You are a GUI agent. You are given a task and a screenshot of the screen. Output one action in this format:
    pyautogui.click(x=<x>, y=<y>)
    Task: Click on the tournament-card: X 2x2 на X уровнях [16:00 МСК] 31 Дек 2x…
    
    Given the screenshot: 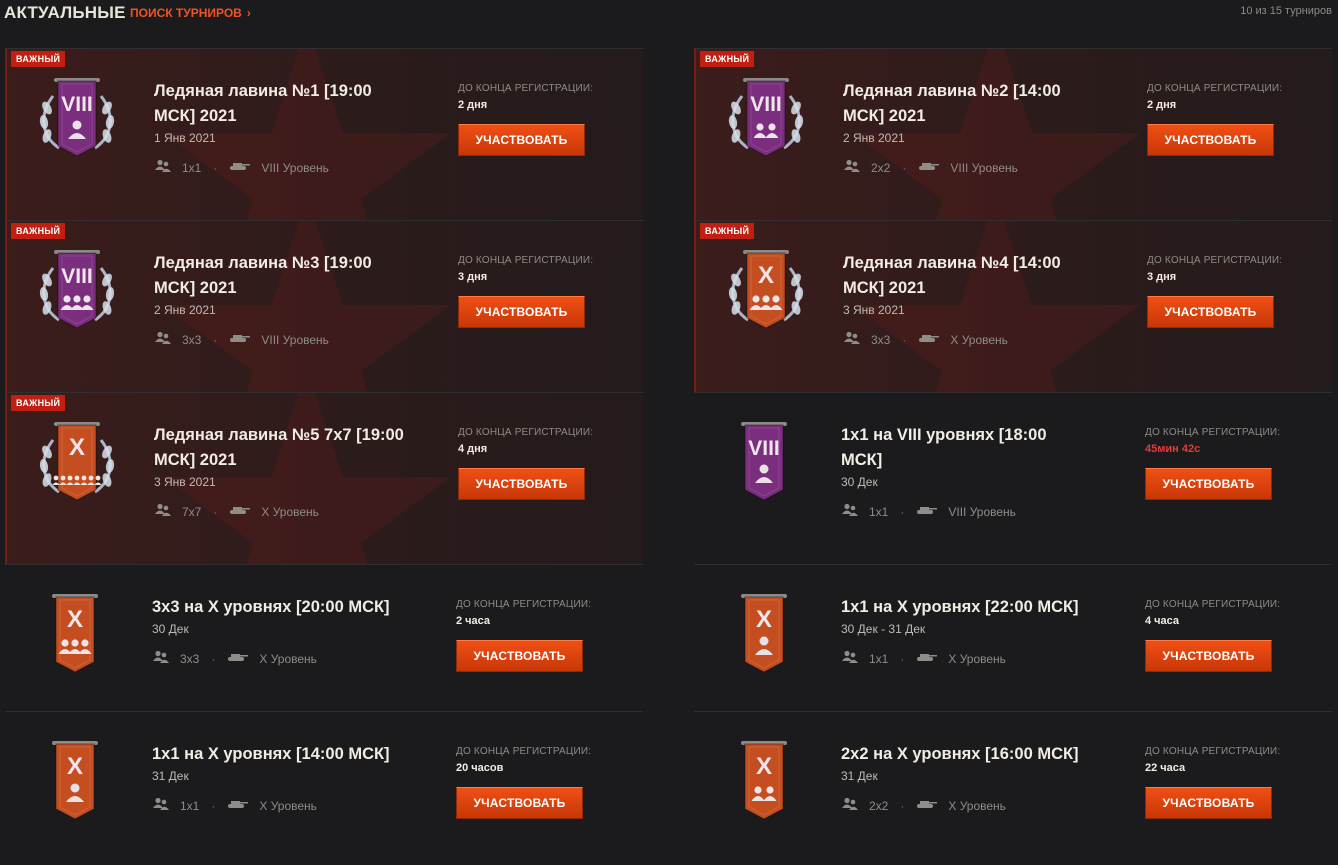 What is the action you would take?
    pyautogui.click(x=1013, y=784)
    